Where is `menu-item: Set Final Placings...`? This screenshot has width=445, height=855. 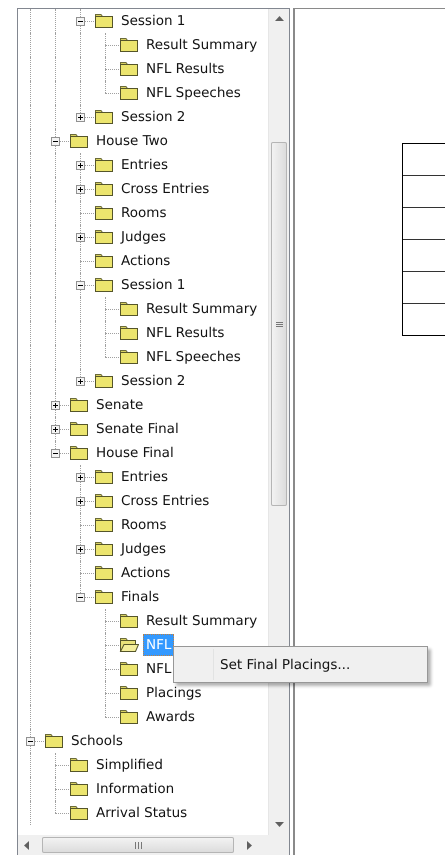
menu-item: Set Final Placings... is located at coordinates (285, 664).